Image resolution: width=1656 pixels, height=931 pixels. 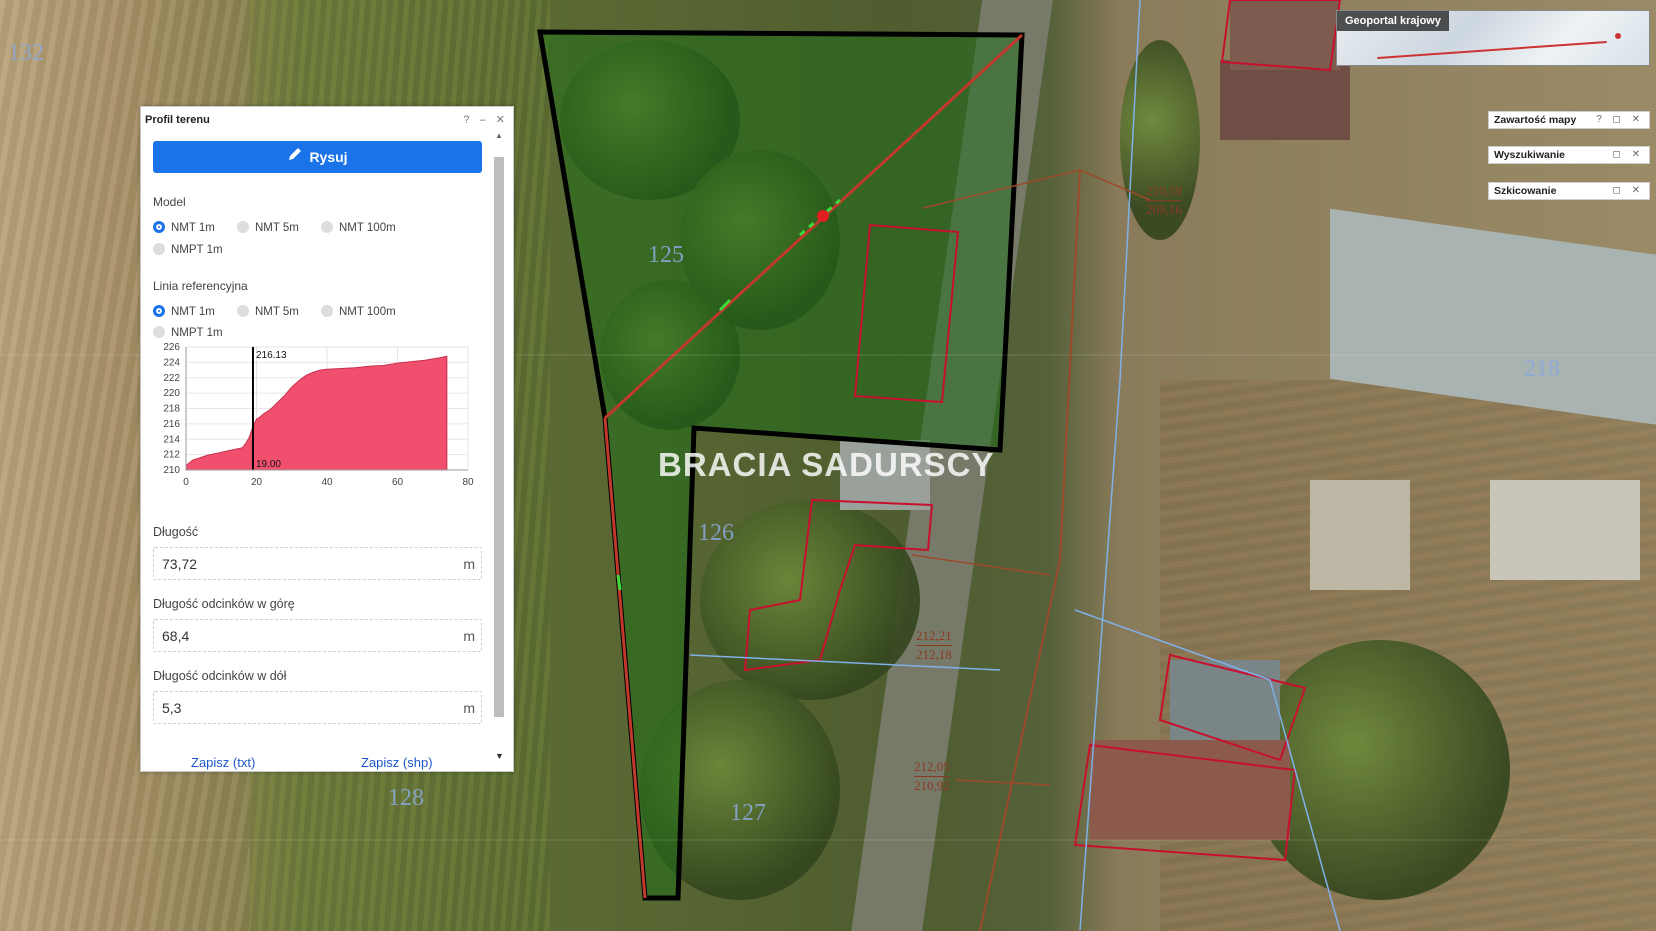 I want to click on ref-option-nmt1: NMT 1m, so click(x=184, y=311).